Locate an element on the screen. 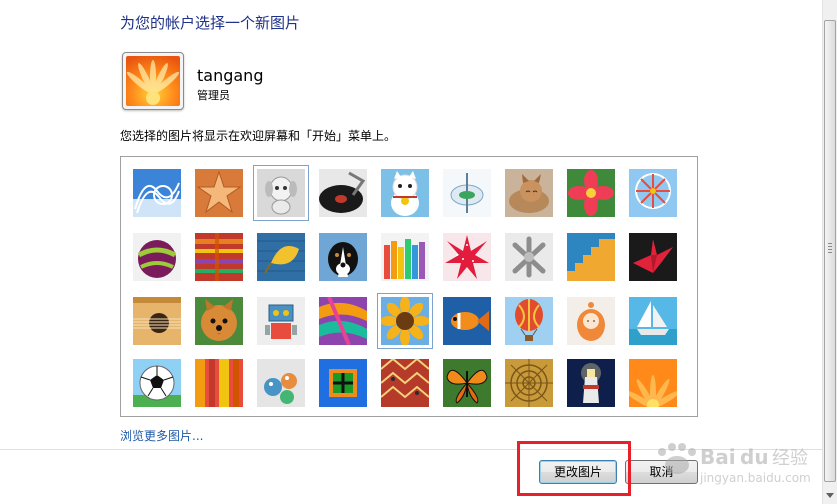 This screenshot has width=837, height=504. picture-record-player is located at coordinates (343, 193).